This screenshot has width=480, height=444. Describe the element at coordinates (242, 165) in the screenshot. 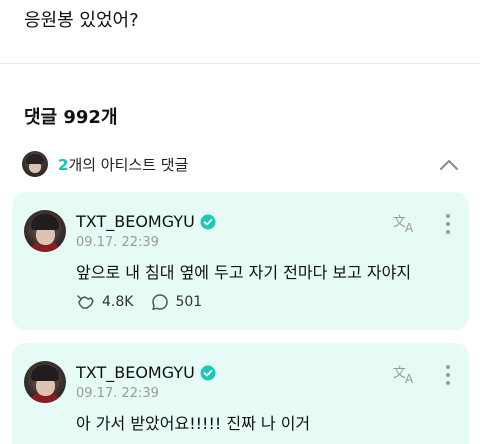

I see `artist-comments-toggle: 2개의 아티스트 댓글` at that location.